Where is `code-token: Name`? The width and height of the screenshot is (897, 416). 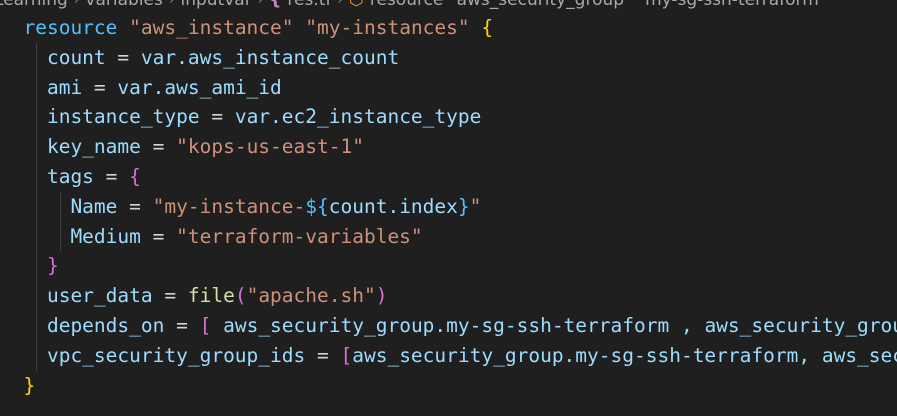 code-token: Name is located at coordinates (70, 206).